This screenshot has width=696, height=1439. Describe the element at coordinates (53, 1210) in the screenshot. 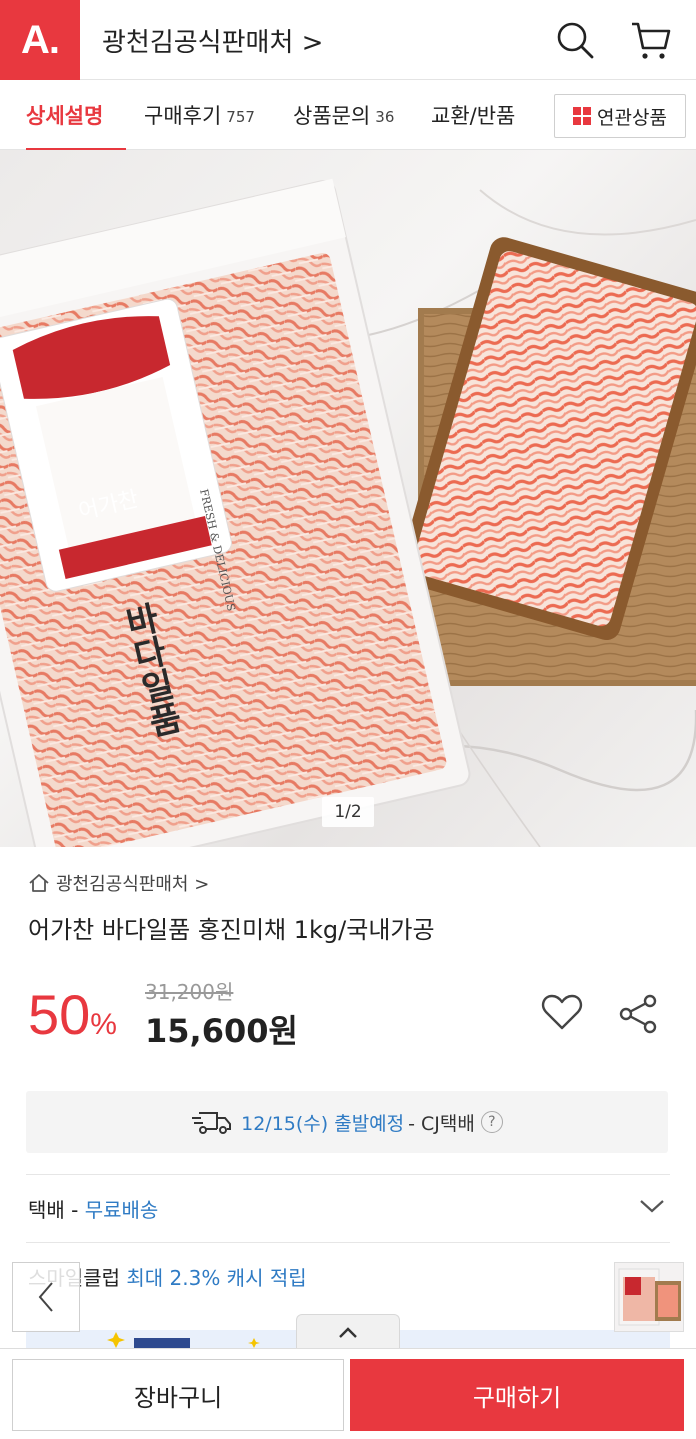

I see `delivery-label: 택배 -` at that location.